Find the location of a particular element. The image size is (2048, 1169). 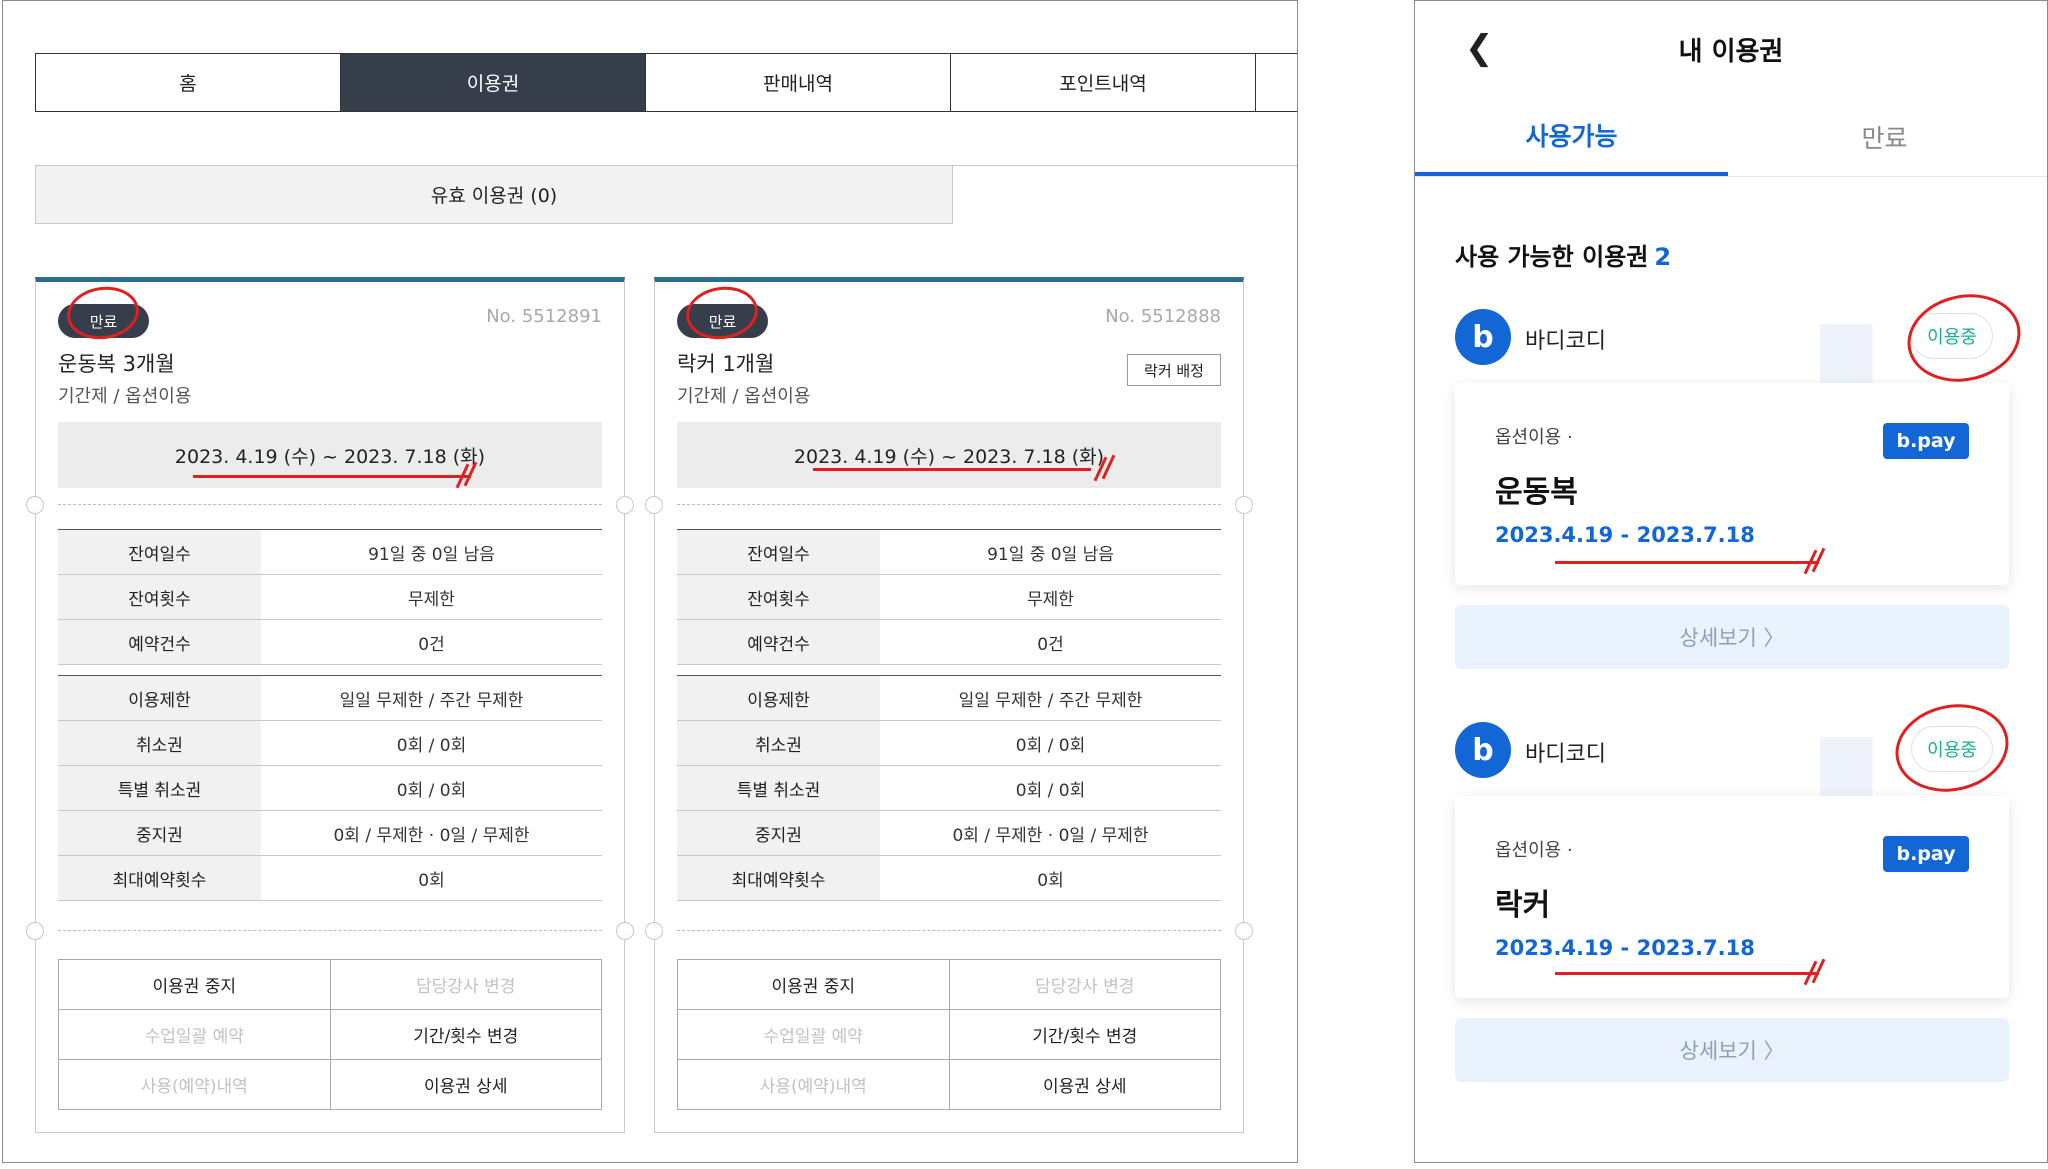

tab-more is located at coordinates (1276, 82).